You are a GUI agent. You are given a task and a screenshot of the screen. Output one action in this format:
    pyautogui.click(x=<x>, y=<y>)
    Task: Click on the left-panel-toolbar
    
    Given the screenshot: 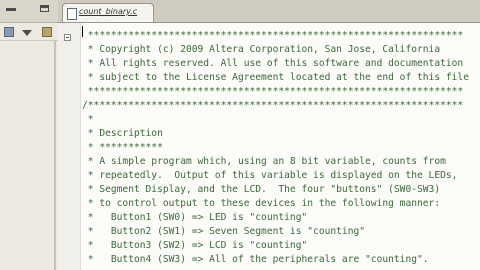 What is the action you would take?
    pyautogui.click(x=29, y=31)
    